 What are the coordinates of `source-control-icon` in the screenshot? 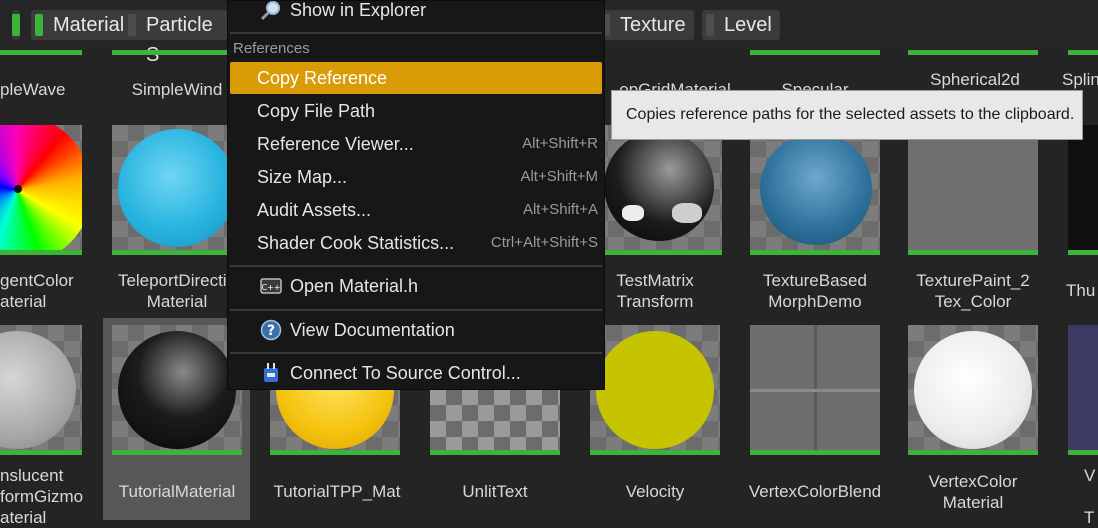 It's located at (271, 372).